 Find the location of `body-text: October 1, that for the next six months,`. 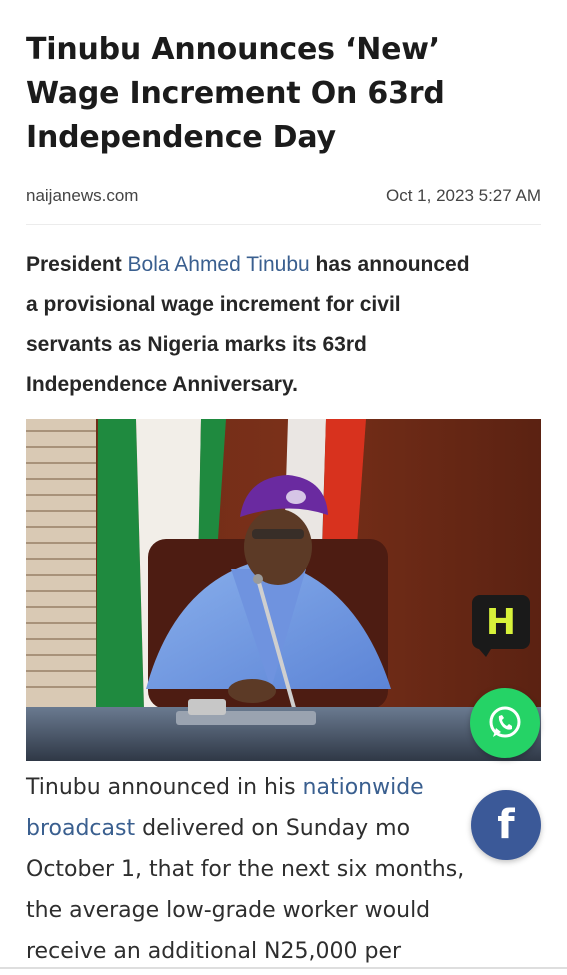

body-text: October 1, that for the next six months, is located at coordinates (245, 869).